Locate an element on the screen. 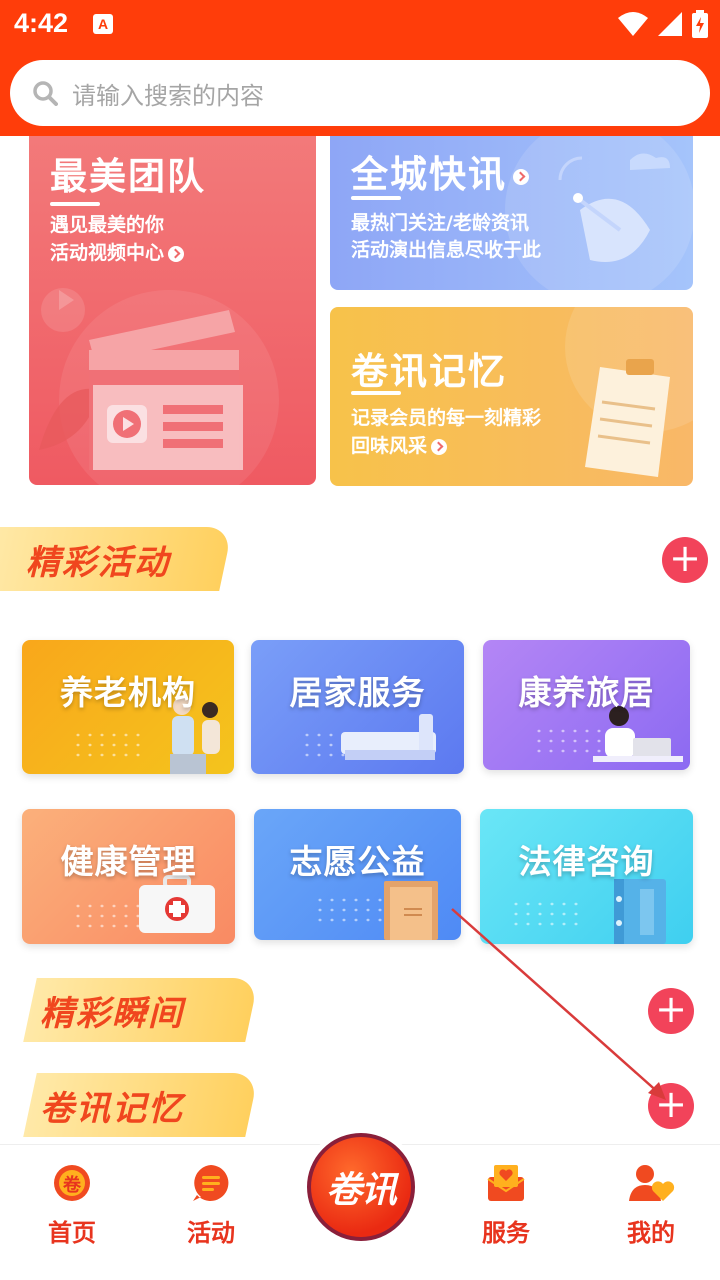 Image resolution: width=720 pixels, height=1280 pixels. section-activities: 精彩活动 + is located at coordinates (360, 559).